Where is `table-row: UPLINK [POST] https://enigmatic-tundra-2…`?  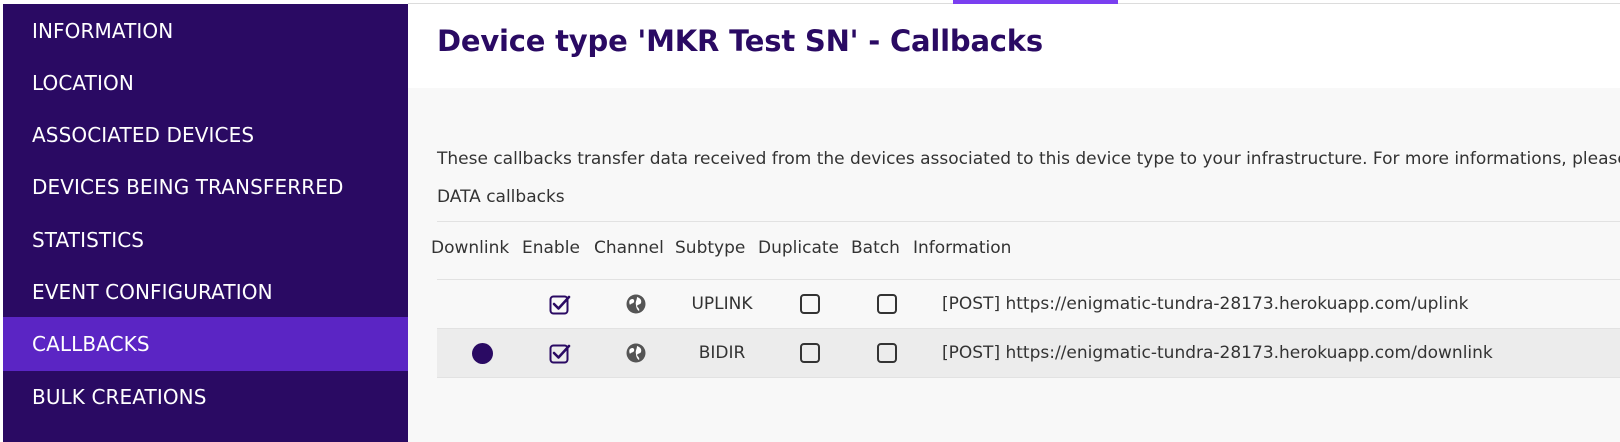
table-row: UPLINK [POST] https://enigmatic-tundra-2… is located at coordinates (1028, 304).